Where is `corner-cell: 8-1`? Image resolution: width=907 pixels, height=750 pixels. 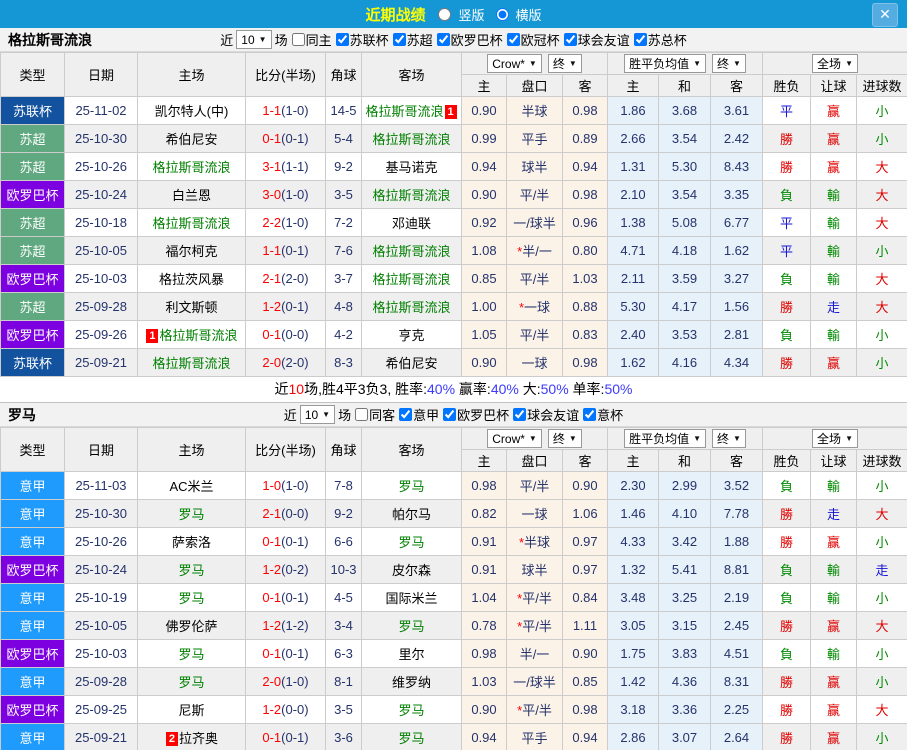 corner-cell: 8-1 is located at coordinates (343, 681).